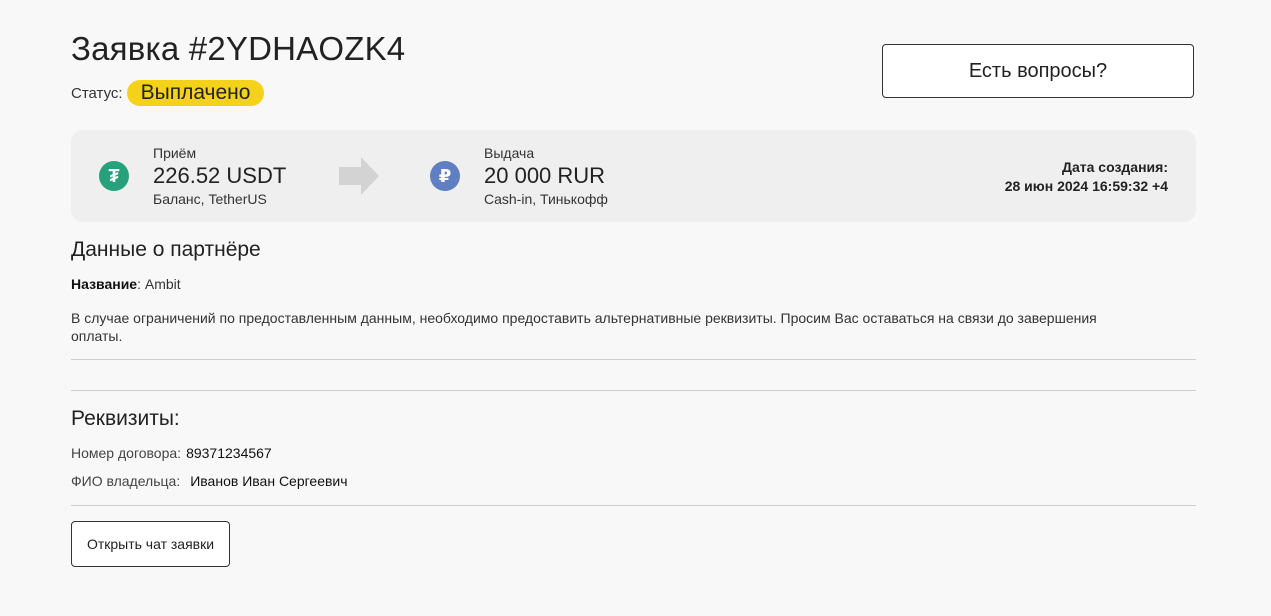 The height and width of the screenshot is (616, 1271). I want to click on owner-value: Иванов Иван Сергеевич, so click(269, 481).